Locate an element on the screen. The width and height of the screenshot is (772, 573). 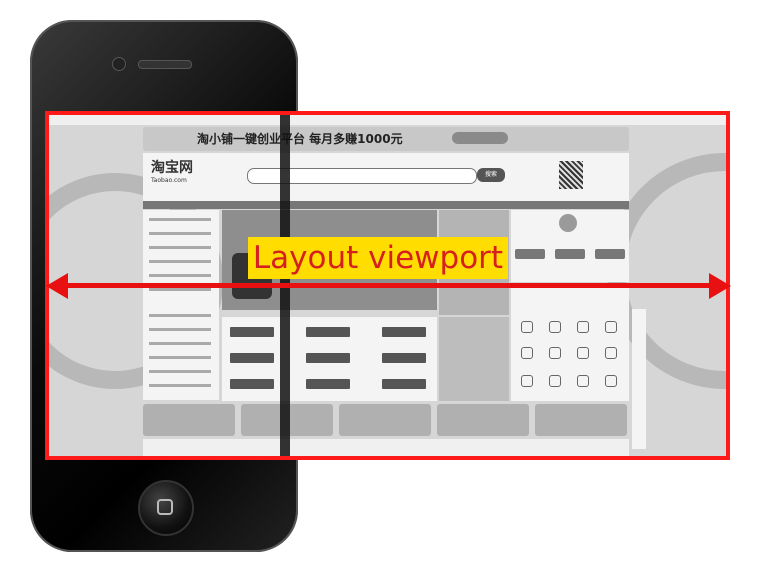
arrow-right-icon is located at coordinates (720, 286).